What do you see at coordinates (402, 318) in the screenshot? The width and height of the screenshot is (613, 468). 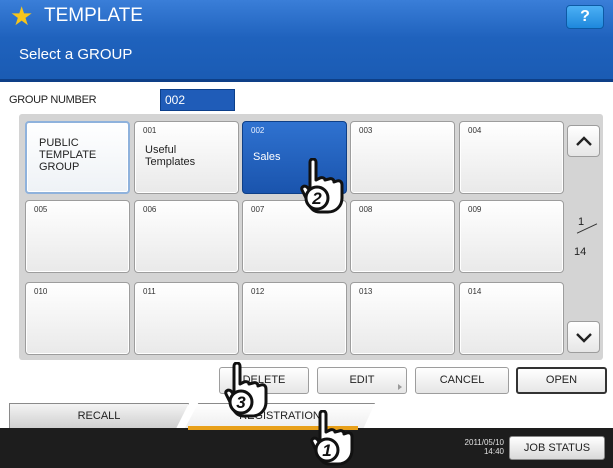 I see `group-cell-013: 013` at bounding box center [402, 318].